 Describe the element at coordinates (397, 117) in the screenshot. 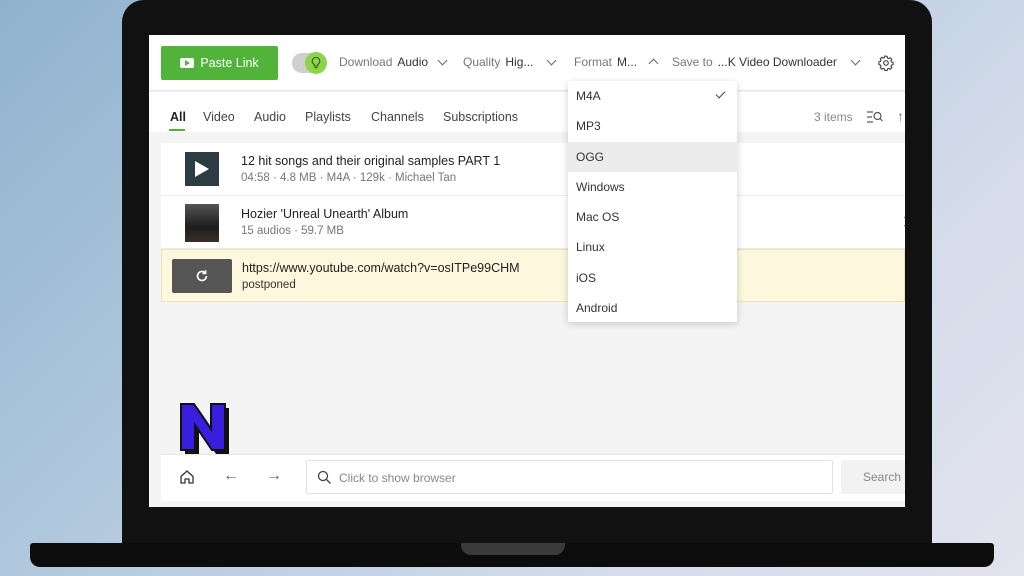

I see `tab-channels: Channels` at that location.